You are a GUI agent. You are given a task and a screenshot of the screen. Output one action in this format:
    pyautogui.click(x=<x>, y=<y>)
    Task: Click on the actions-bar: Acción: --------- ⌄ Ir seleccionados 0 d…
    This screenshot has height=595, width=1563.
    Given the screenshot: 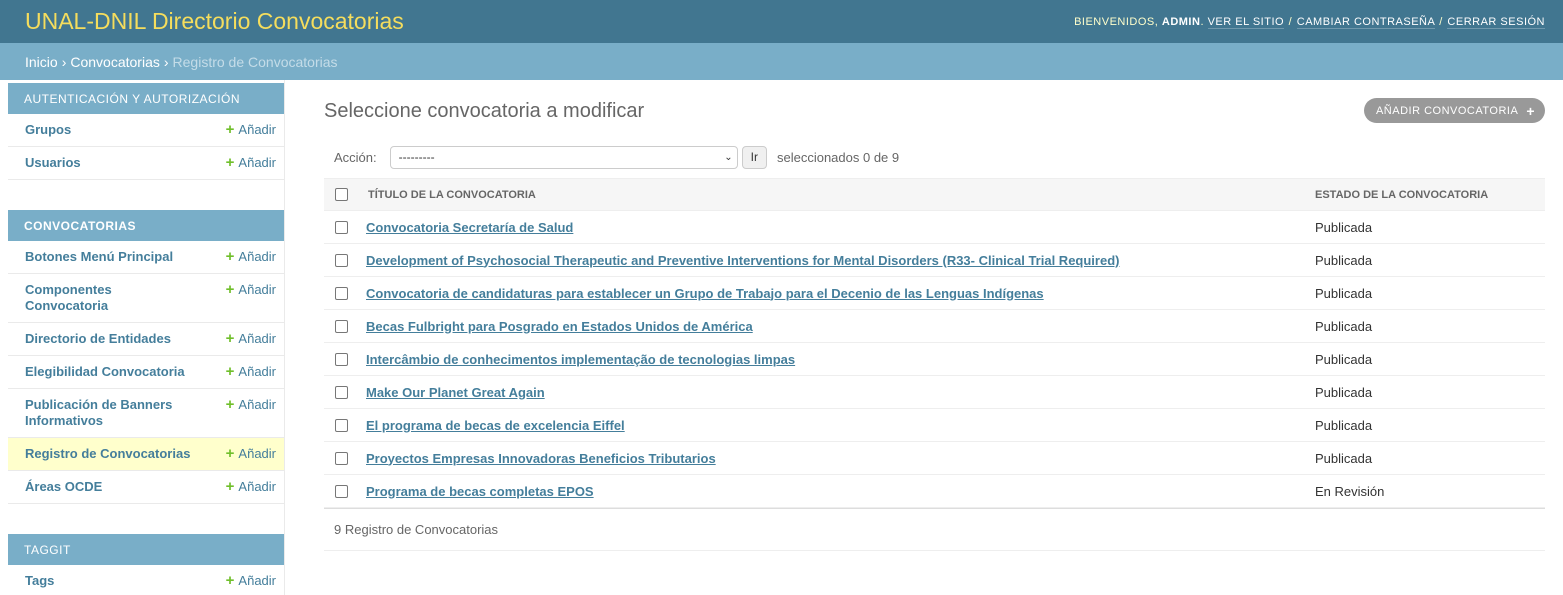 What is the action you would take?
    pyautogui.click(x=934, y=157)
    